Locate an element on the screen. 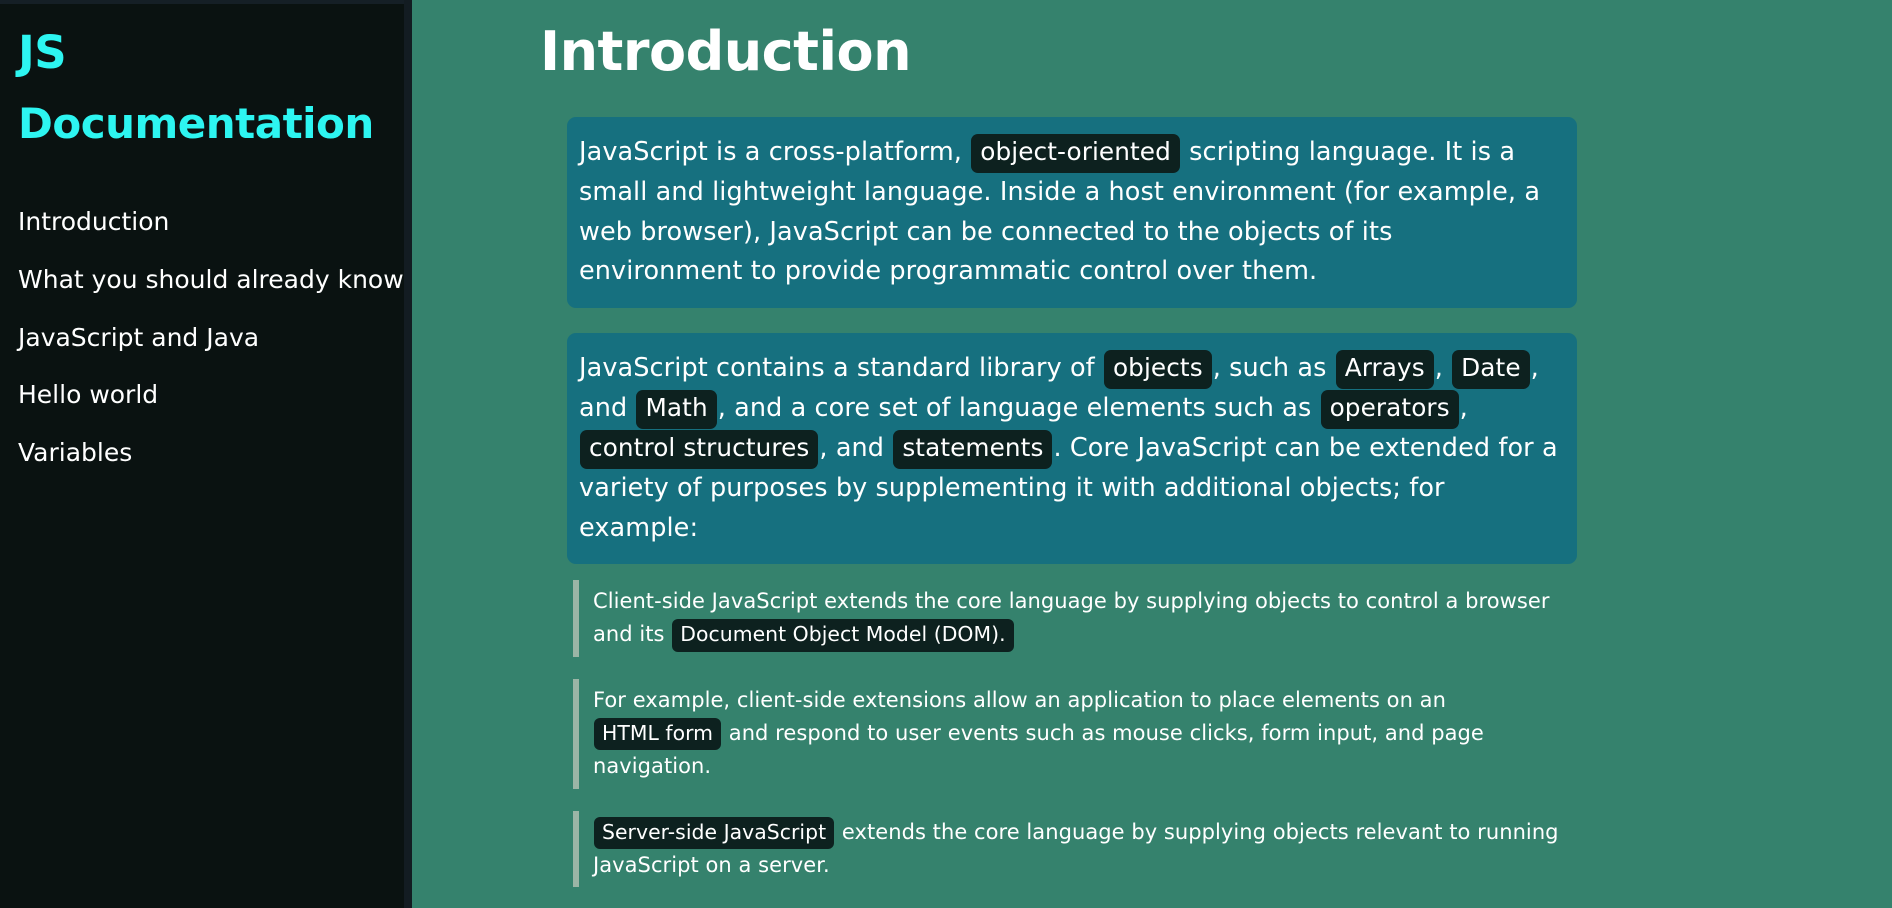  sidebar-link-javascript-and-java: JavaScript and Java is located at coordinates (206, 338).